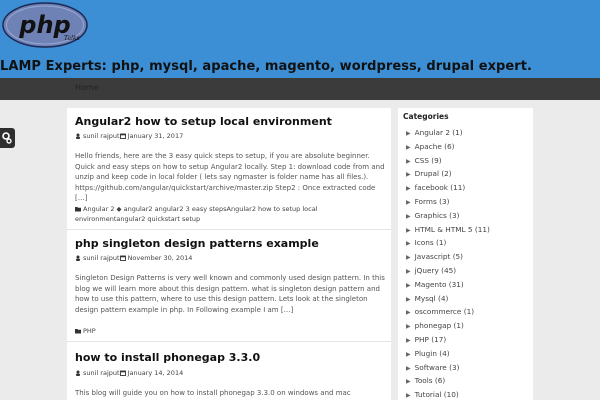 The image size is (600, 400). What do you see at coordinates (437, 215) in the screenshot?
I see `category-label: Graphics (3)` at bounding box center [437, 215].